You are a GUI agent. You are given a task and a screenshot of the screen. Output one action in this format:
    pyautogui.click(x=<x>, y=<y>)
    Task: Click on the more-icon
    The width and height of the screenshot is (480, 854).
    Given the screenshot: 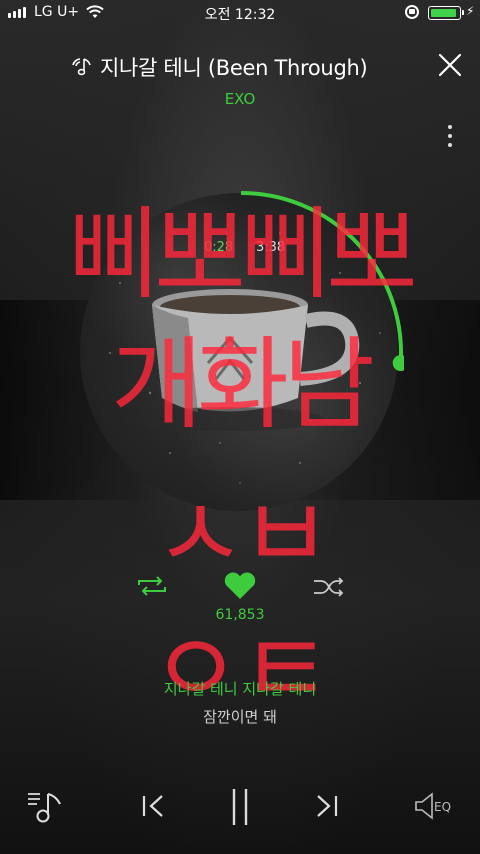 What is the action you would take?
    pyautogui.click(x=450, y=137)
    